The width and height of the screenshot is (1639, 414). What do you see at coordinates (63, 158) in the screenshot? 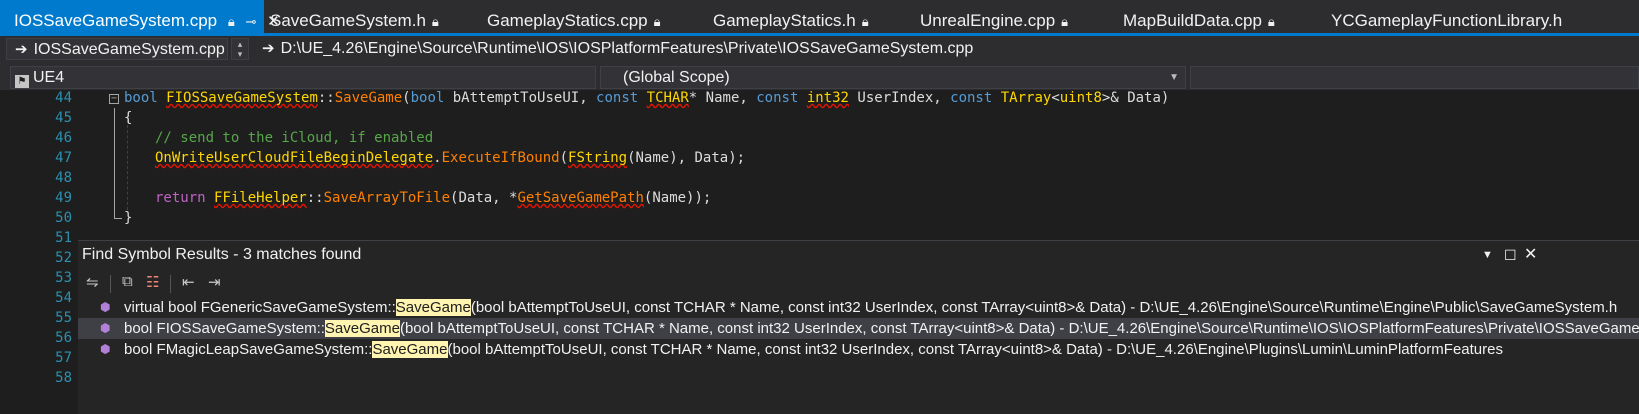
I see `line-number: 47` at bounding box center [63, 158].